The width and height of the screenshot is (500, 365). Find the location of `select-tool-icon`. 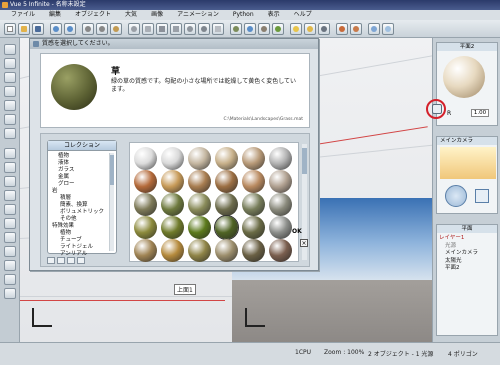

select-tool-icon is located at coordinates (10, 49).